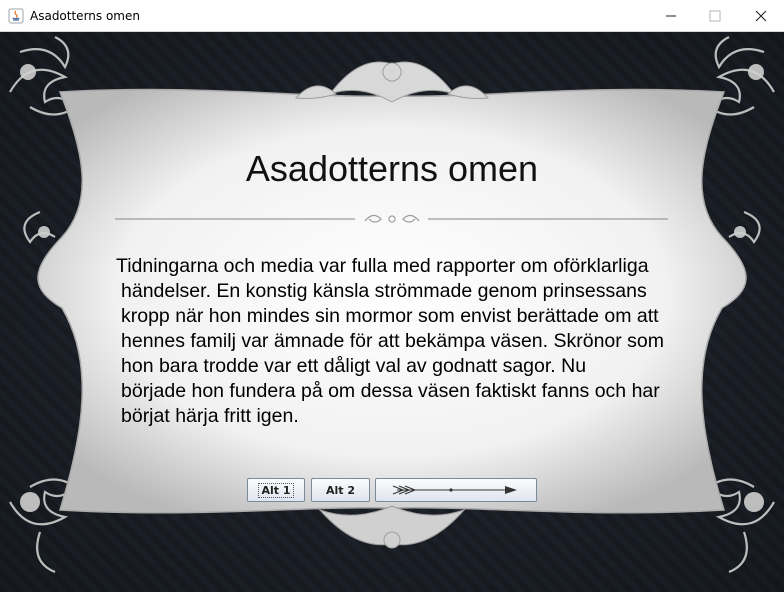  I want to click on alt-2-label: Alt 2, so click(340, 490).